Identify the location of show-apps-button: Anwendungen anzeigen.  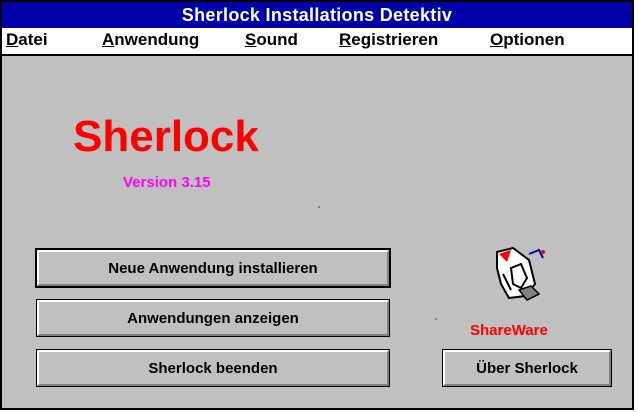
(213, 318).